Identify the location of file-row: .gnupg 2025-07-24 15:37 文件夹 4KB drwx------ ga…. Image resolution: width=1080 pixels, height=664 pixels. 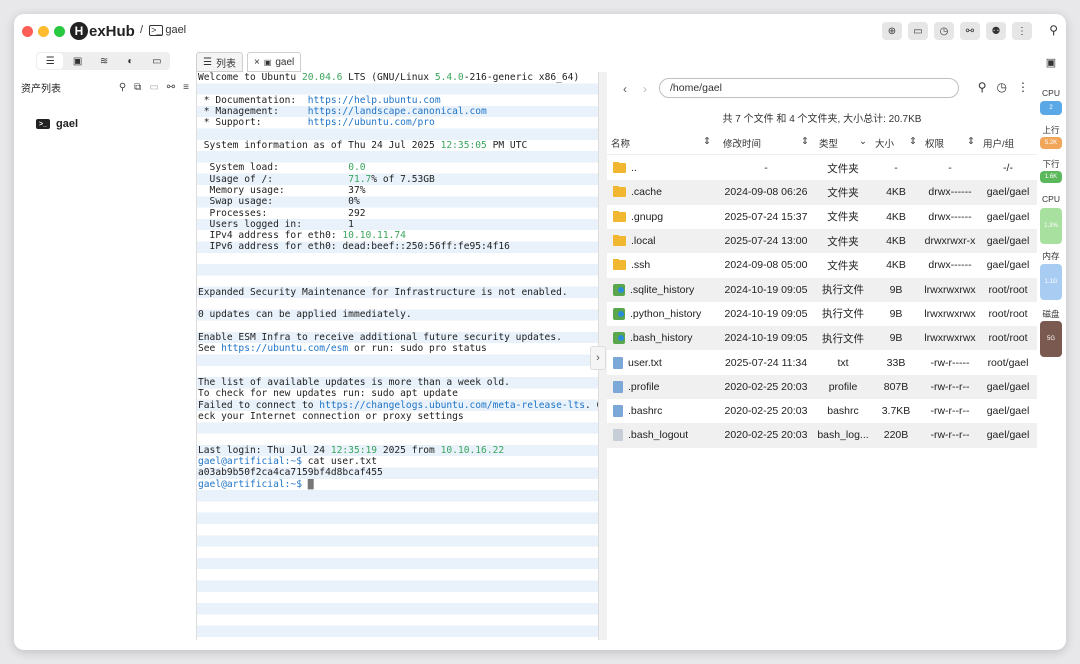
(822, 217).